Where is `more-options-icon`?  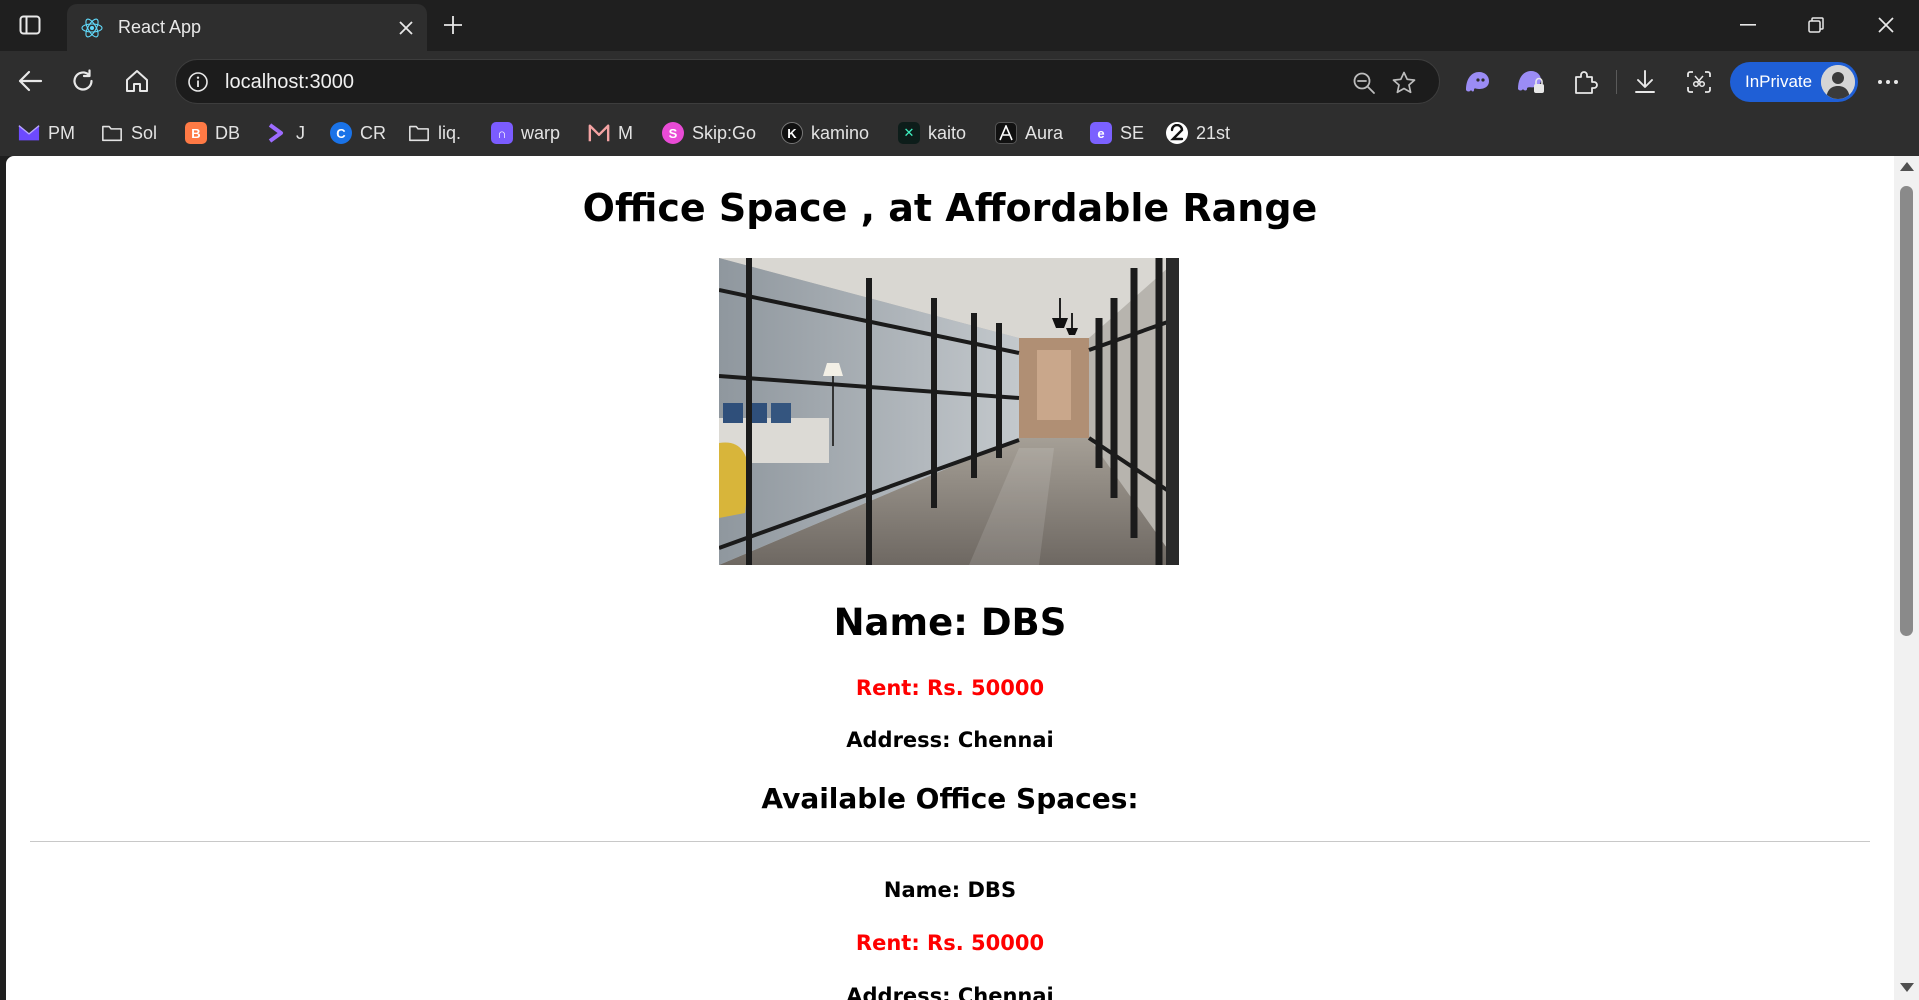
more-options-icon is located at coordinates (1888, 82).